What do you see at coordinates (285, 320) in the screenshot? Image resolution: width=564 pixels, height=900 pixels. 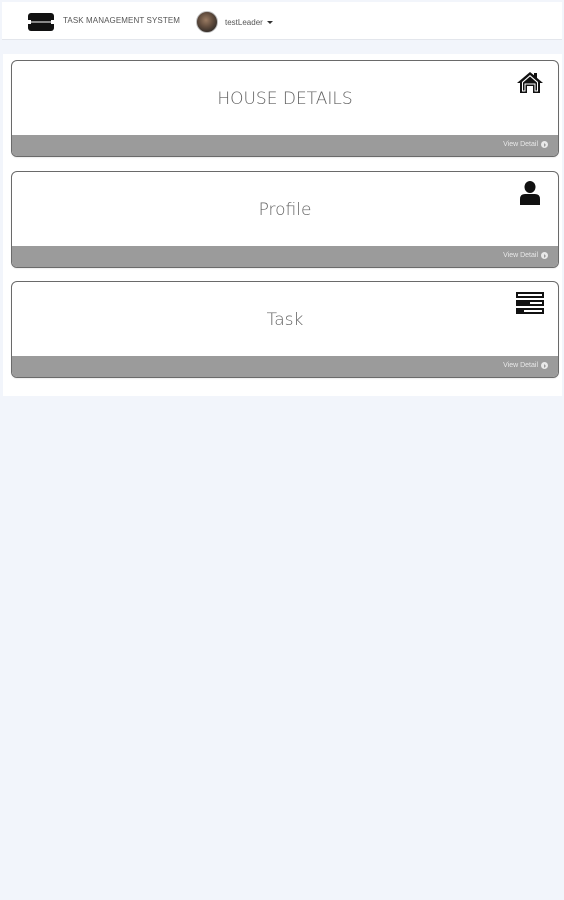 I see `card-title: Task` at bounding box center [285, 320].